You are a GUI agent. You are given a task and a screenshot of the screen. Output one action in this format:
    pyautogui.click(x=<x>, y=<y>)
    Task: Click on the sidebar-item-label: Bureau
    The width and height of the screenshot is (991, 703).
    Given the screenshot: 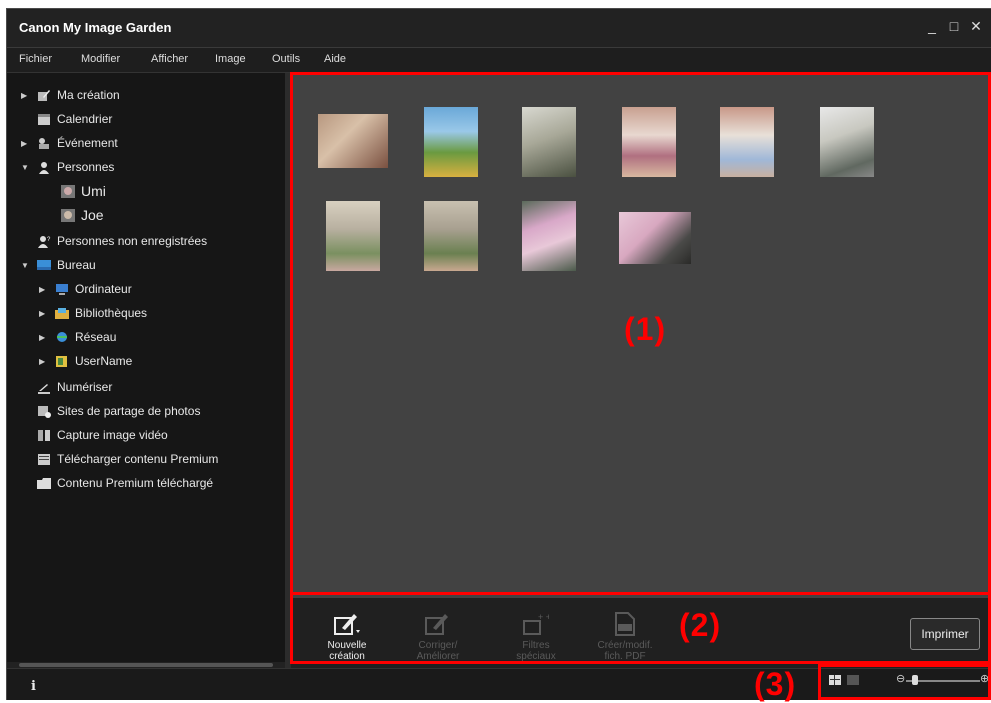 What is the action you would take?
    pyautogui.click(x=76, y=265)
    